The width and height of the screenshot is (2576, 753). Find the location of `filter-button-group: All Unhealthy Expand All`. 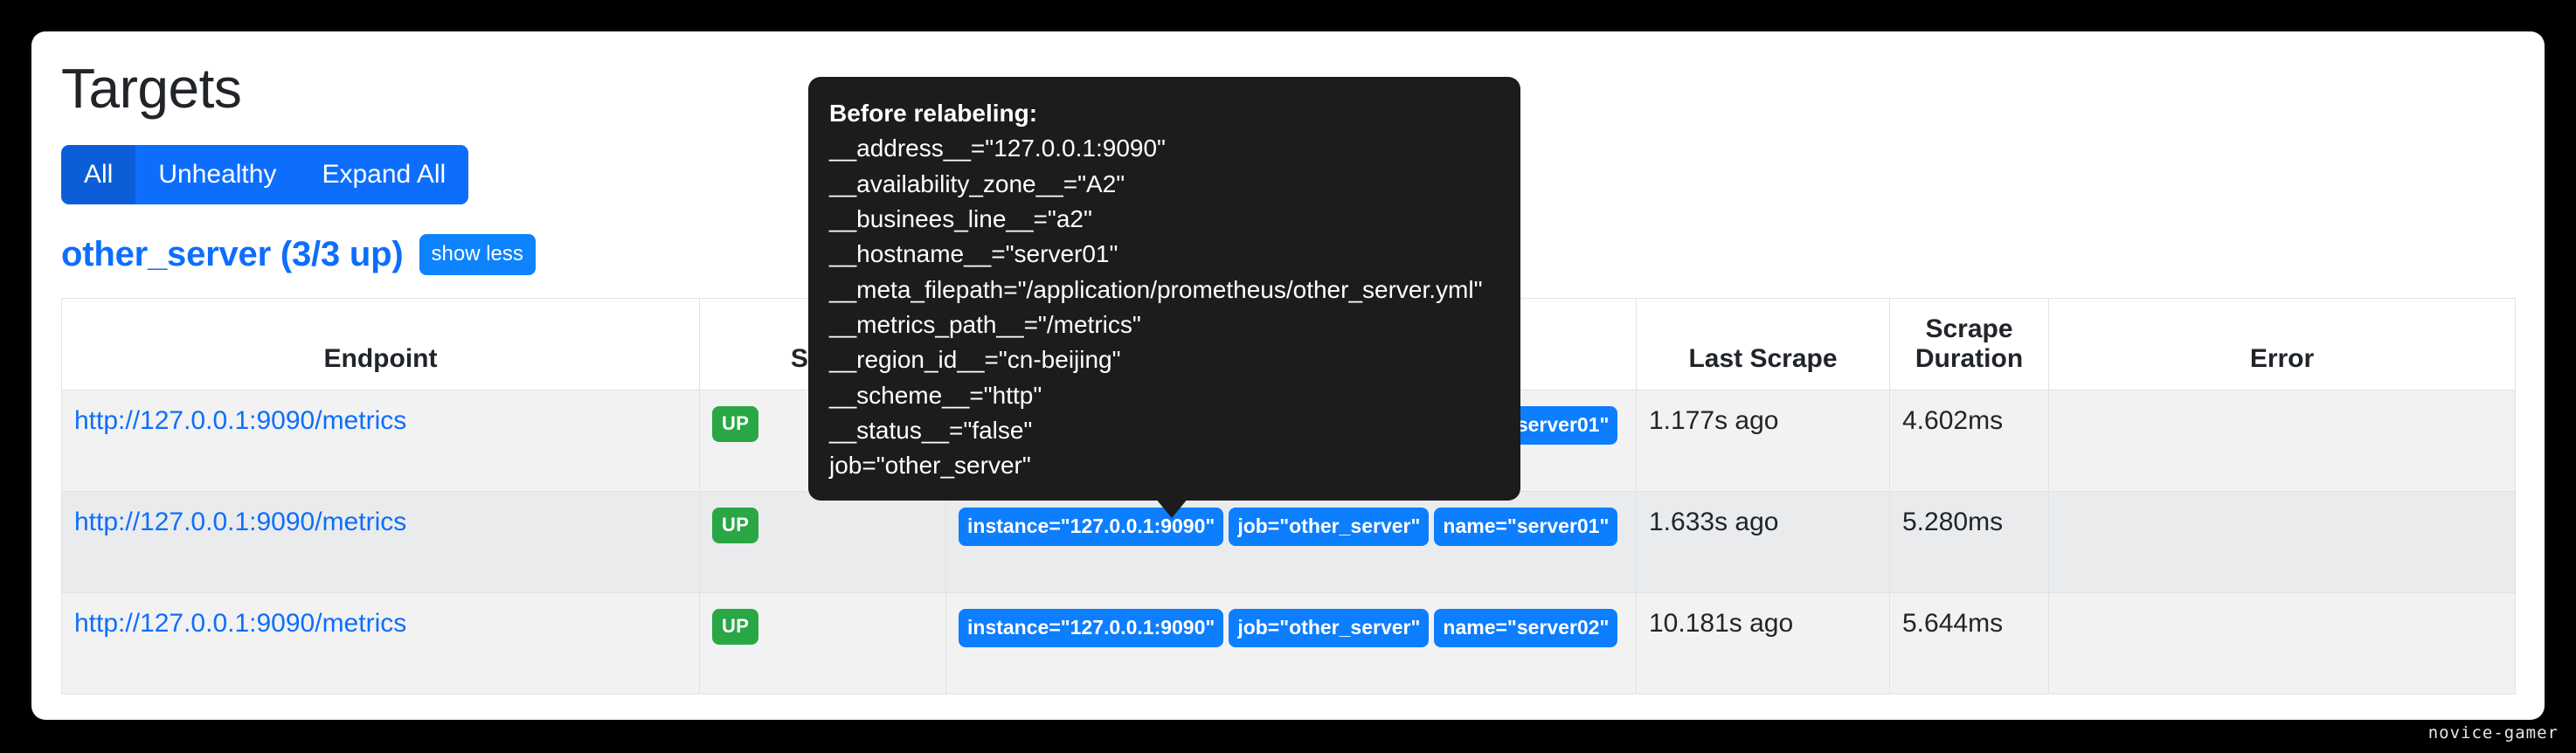

filter-button-group: All Unhealthy Expand All is located at coordinates (265, 175).